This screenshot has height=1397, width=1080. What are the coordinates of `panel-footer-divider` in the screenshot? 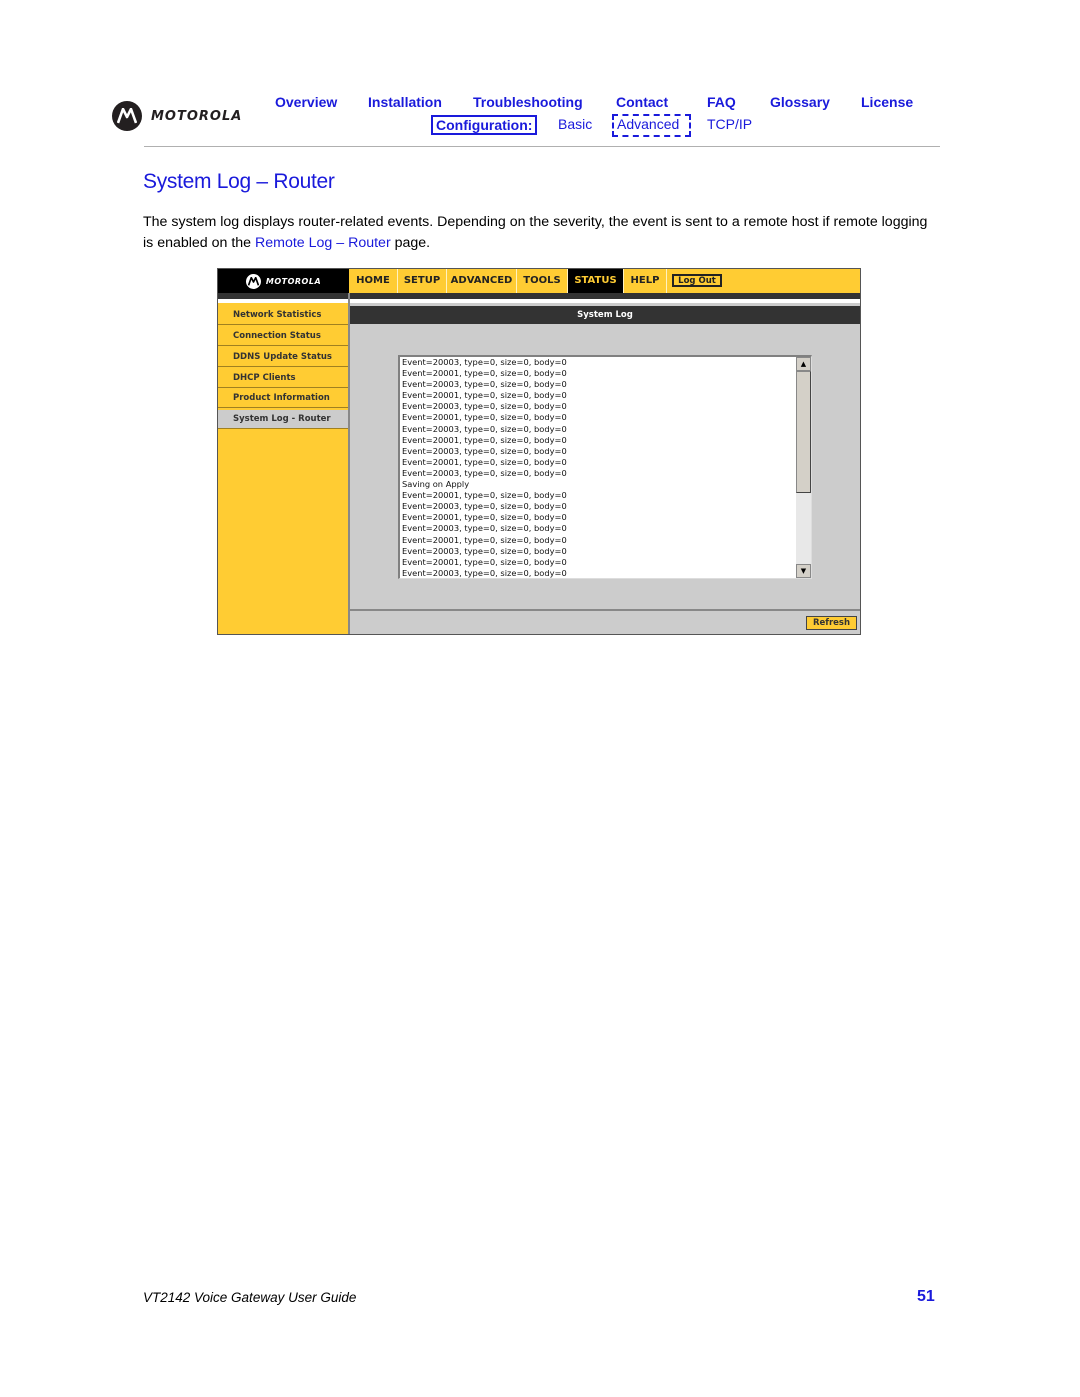 It's located at (605, 610).